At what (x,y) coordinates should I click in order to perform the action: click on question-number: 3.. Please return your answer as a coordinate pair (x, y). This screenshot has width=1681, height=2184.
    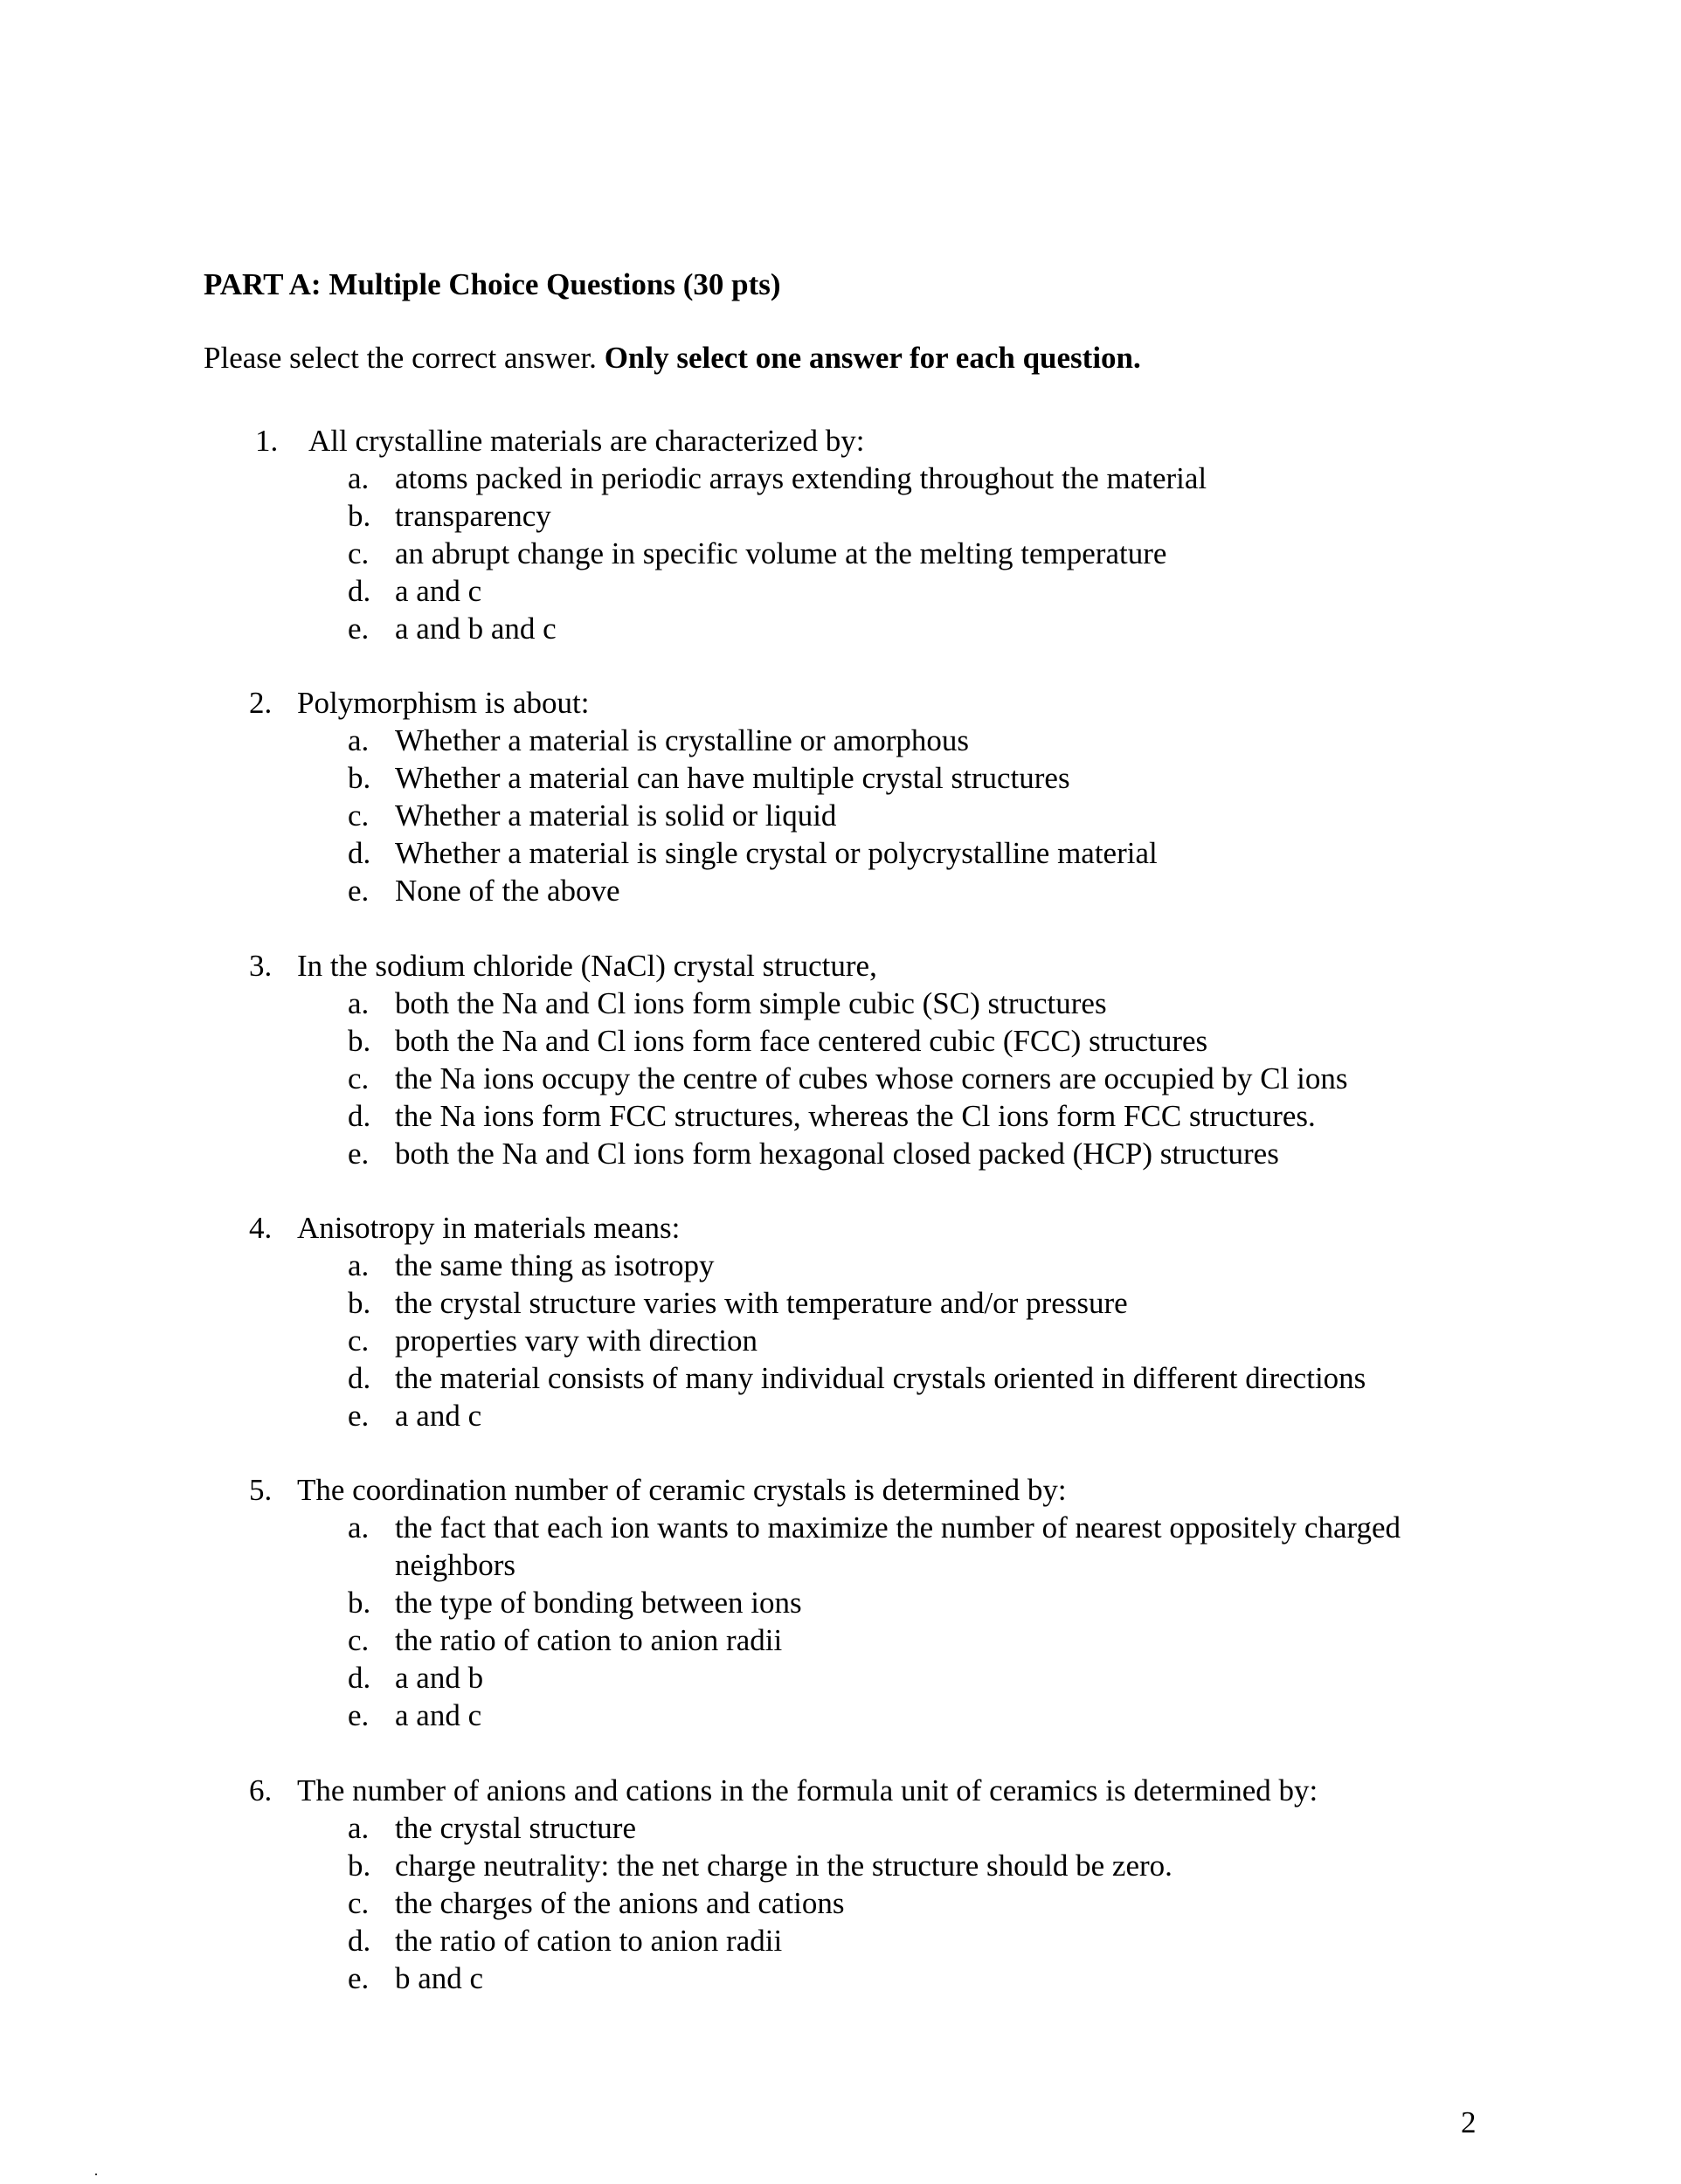
    Looking at the image, I should click on (261, 966).